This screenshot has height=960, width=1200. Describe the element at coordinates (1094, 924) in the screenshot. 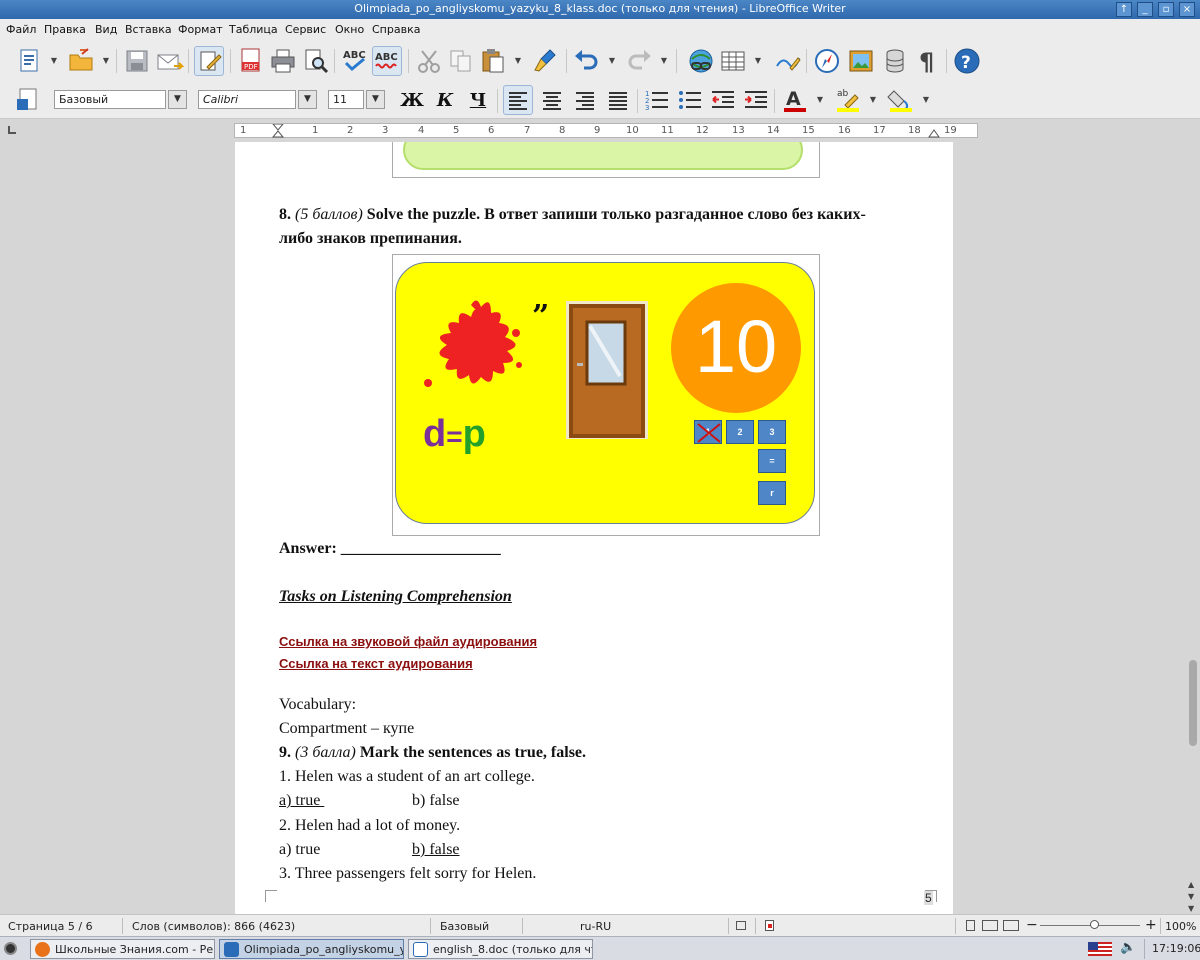

I see `zoom-slider-handle` at that location.